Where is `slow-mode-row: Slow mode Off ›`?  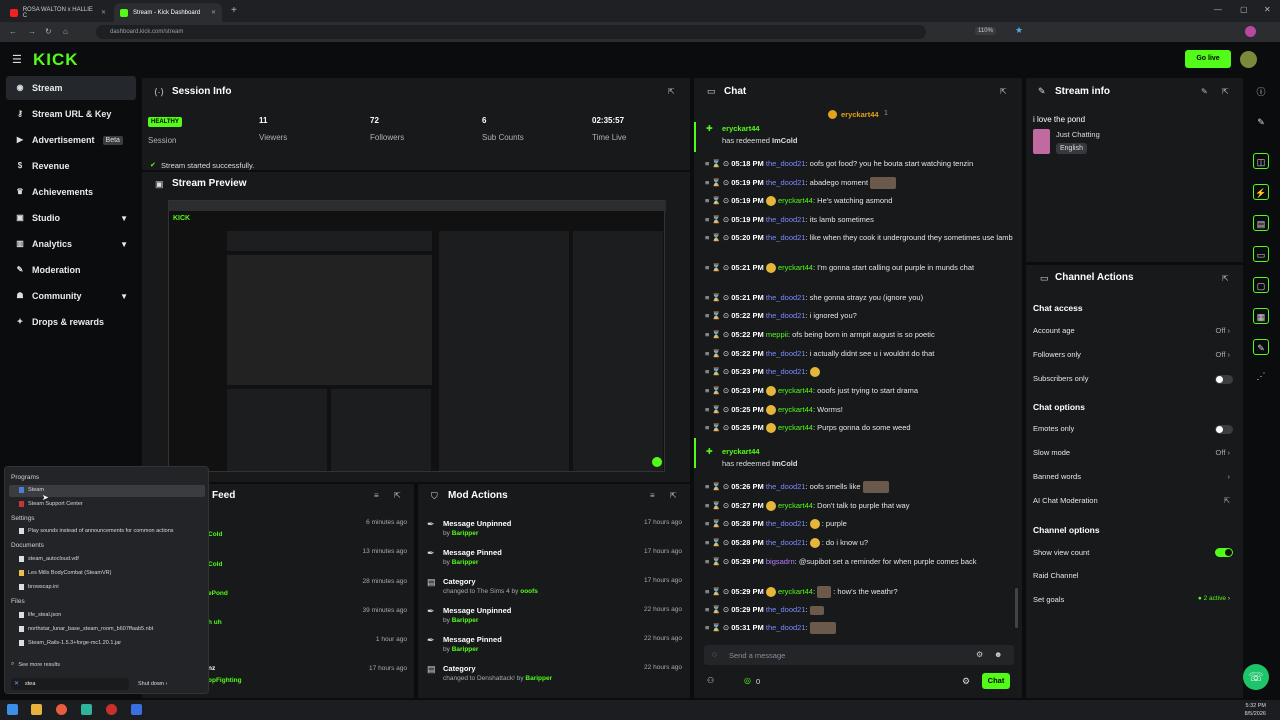
slow-mode-row: Slow mode Off › is located at coordinates (1135, 454).